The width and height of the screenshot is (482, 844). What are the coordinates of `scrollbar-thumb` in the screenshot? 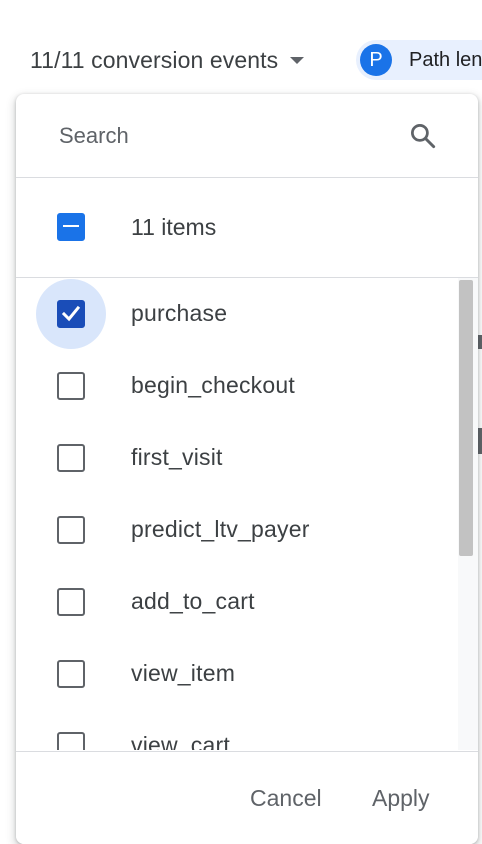 It's located at (466, 418).